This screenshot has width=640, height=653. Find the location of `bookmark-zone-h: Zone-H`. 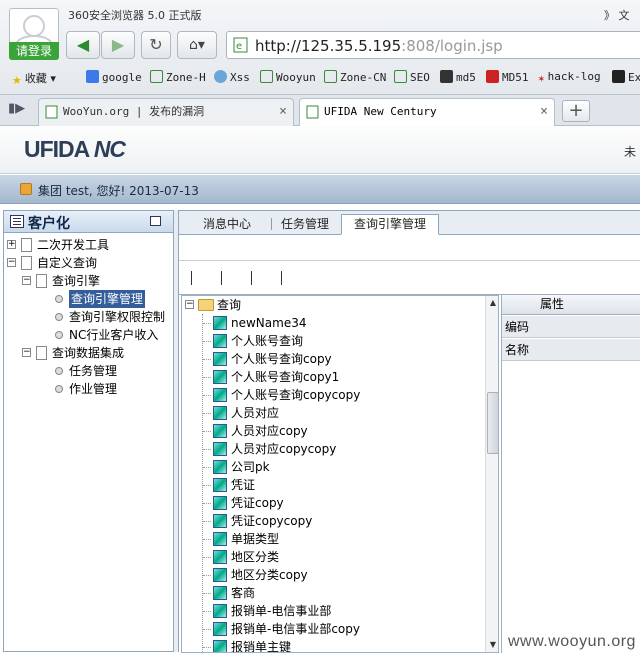

bookmark-zone-h: Zone-H is located at coordinates (178, 77).